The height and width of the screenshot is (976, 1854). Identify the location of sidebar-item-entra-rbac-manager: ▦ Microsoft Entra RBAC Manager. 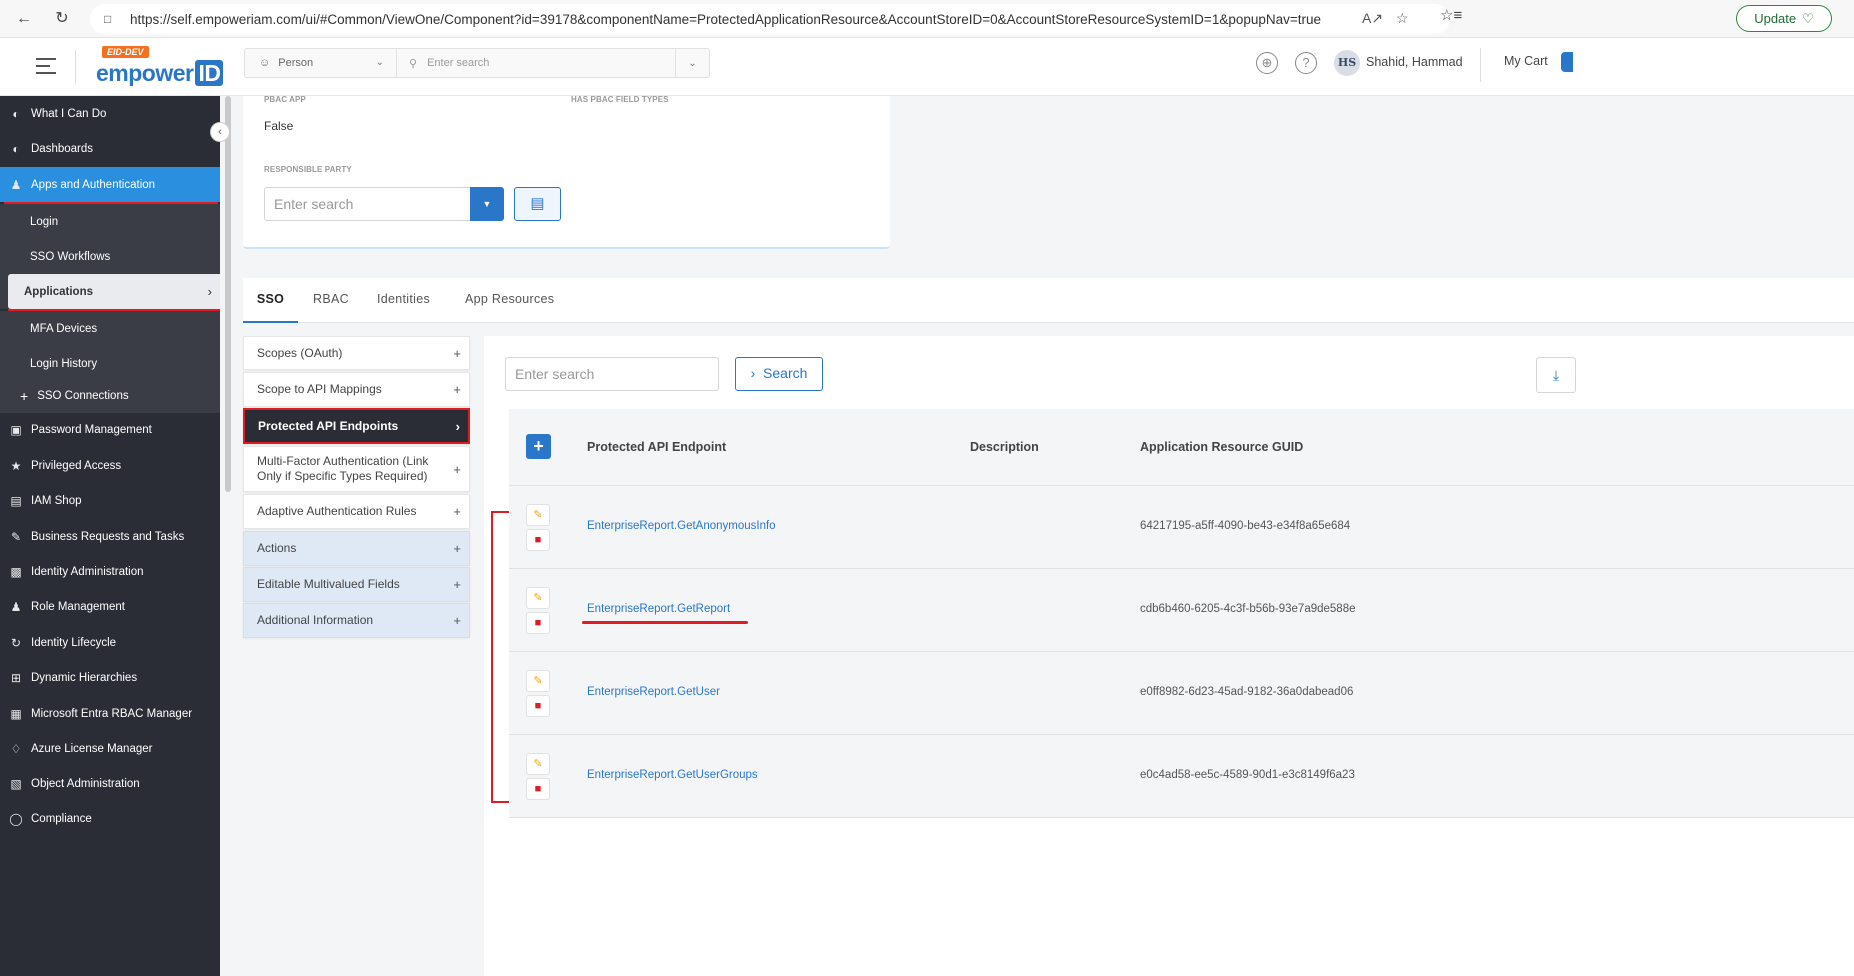
(110, 713).